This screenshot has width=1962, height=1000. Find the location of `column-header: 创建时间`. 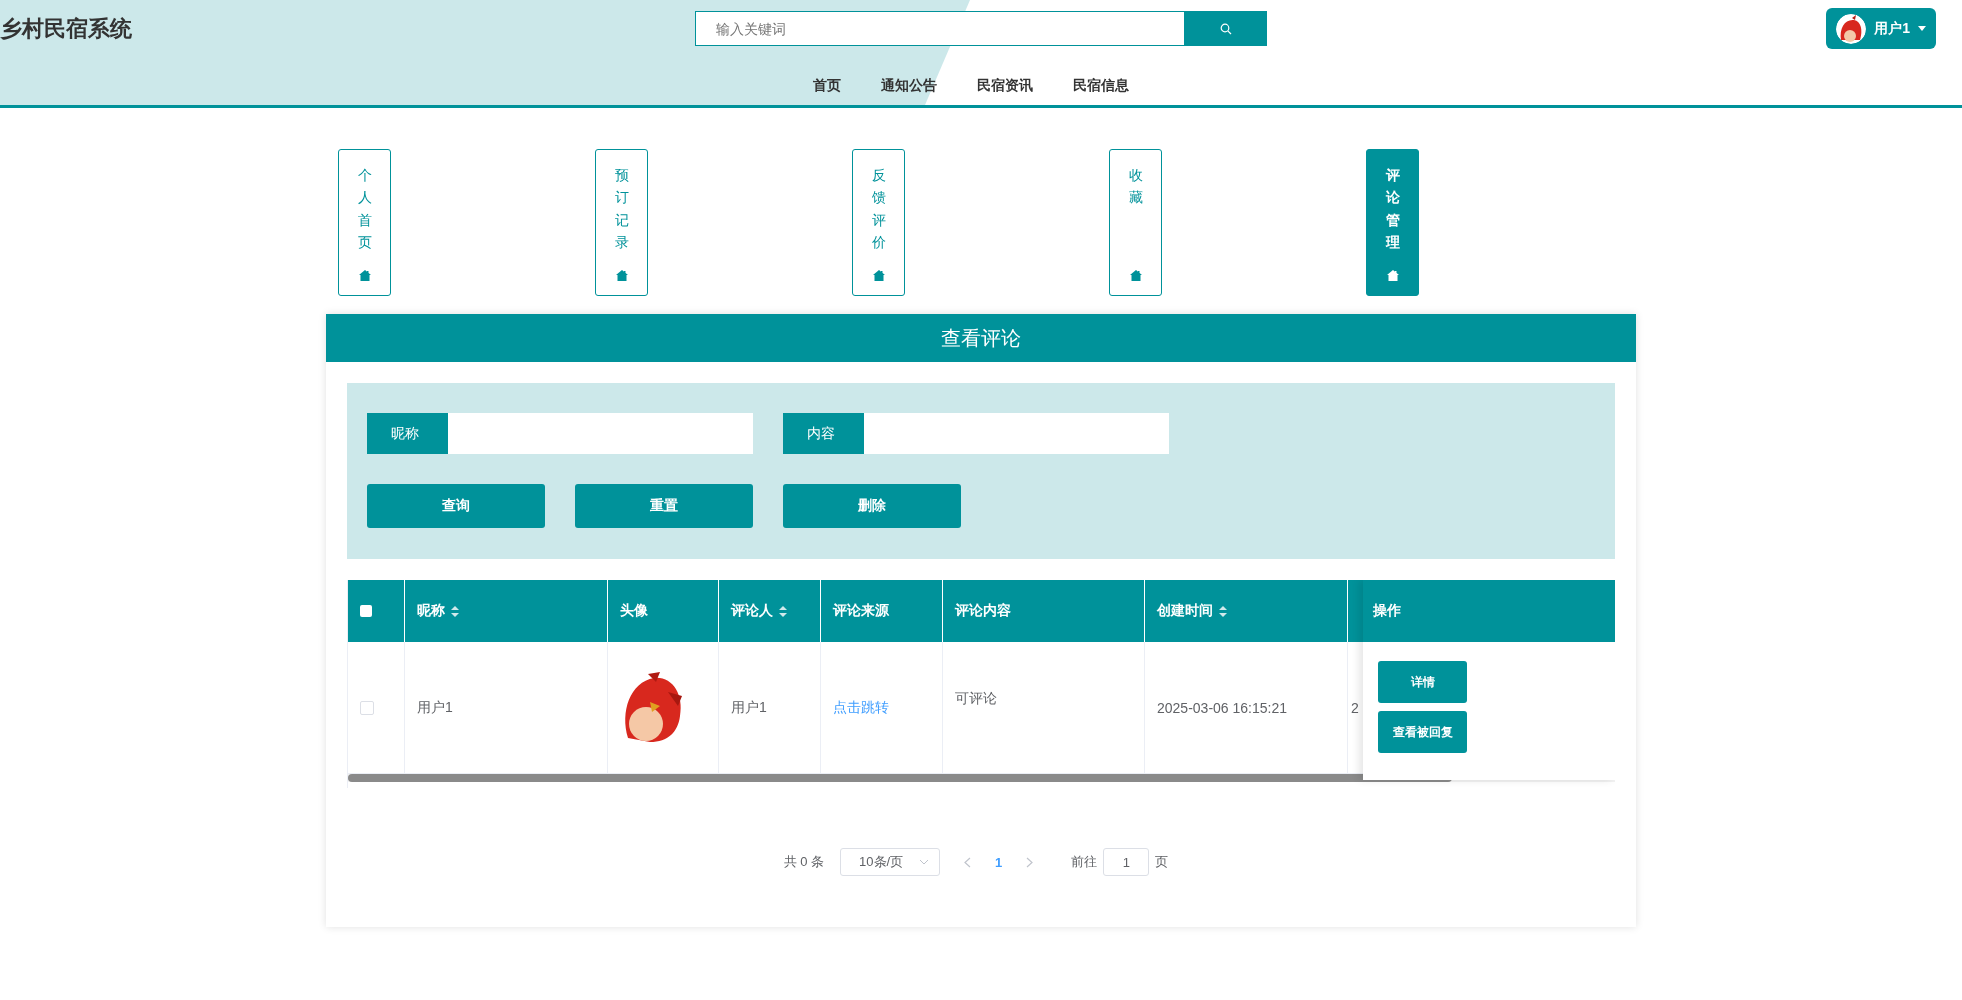

column-header: 创建时间 is located at coordinates (1192, 611).